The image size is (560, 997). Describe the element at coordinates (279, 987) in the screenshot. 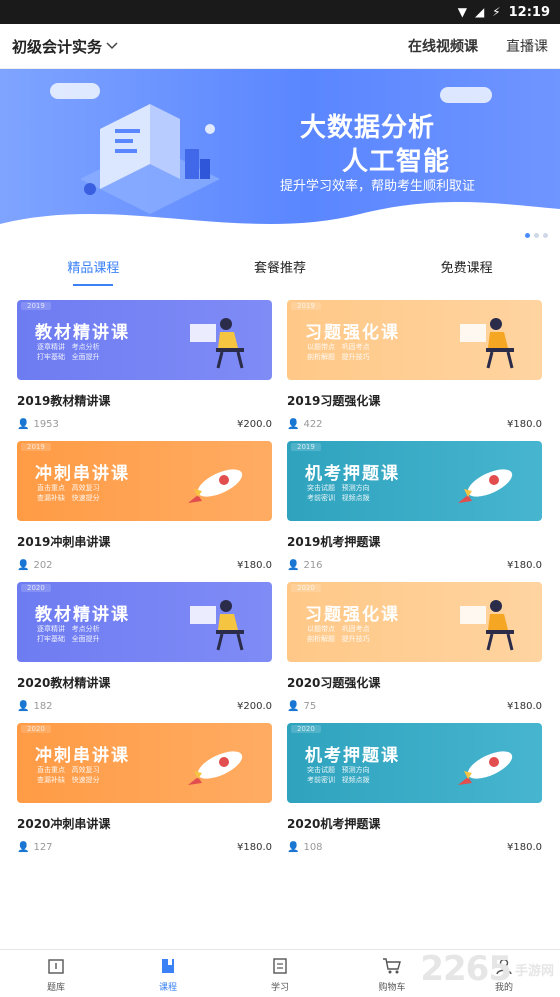

I see `nav-label: 学习` at that location.